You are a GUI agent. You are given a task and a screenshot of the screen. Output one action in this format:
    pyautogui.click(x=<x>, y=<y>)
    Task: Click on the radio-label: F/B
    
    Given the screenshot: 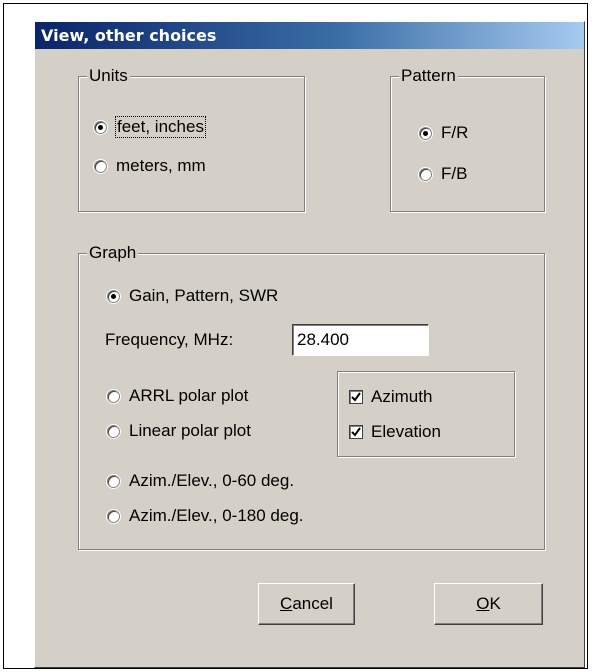 What is the action you would take?
    pyautogui.click(x=454, y=173)
    